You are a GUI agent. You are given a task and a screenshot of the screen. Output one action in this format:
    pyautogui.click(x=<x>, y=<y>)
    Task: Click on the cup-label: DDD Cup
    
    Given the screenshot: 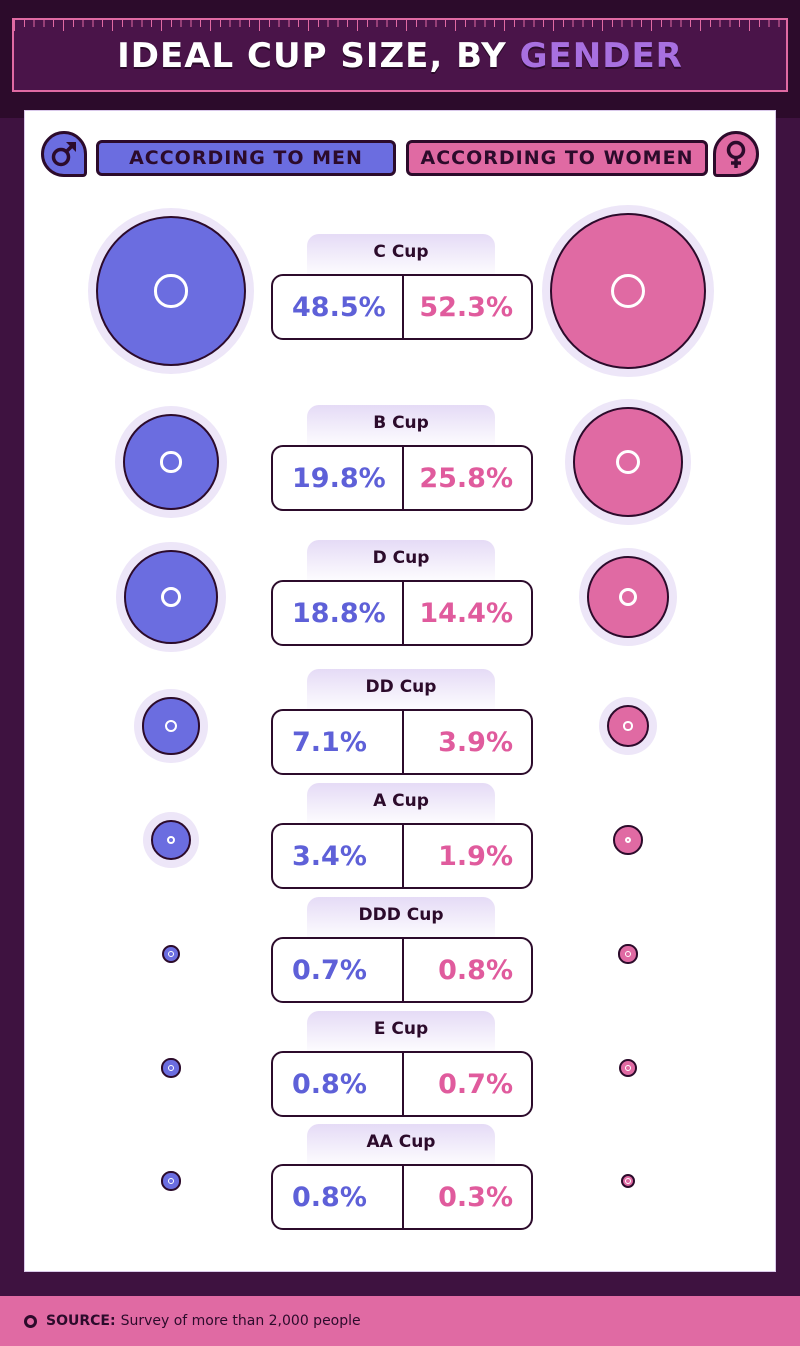 What is the action you would take?
    pyautogui.click(x=401, y=919)
    